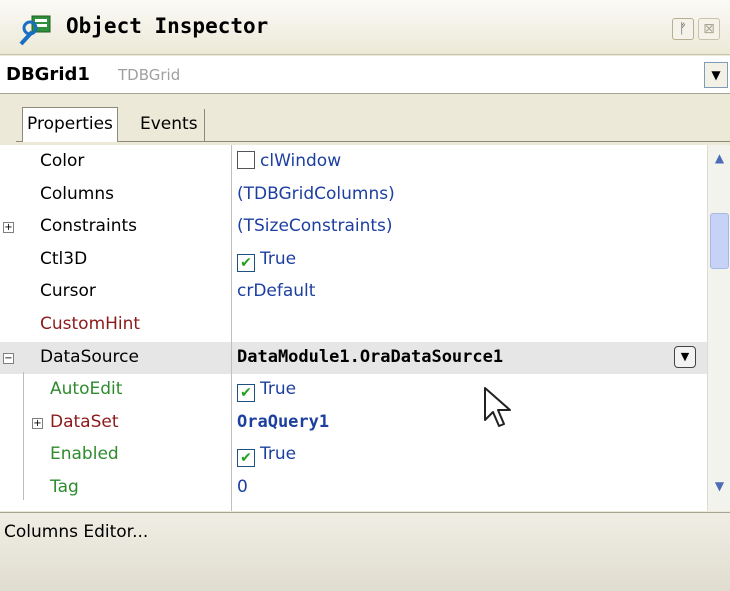 This screenshot has height=591, width=730. Describe the element at coordinates (719, 486) in the screenshot. I see `scroll-down-icon: ▼` at that location.